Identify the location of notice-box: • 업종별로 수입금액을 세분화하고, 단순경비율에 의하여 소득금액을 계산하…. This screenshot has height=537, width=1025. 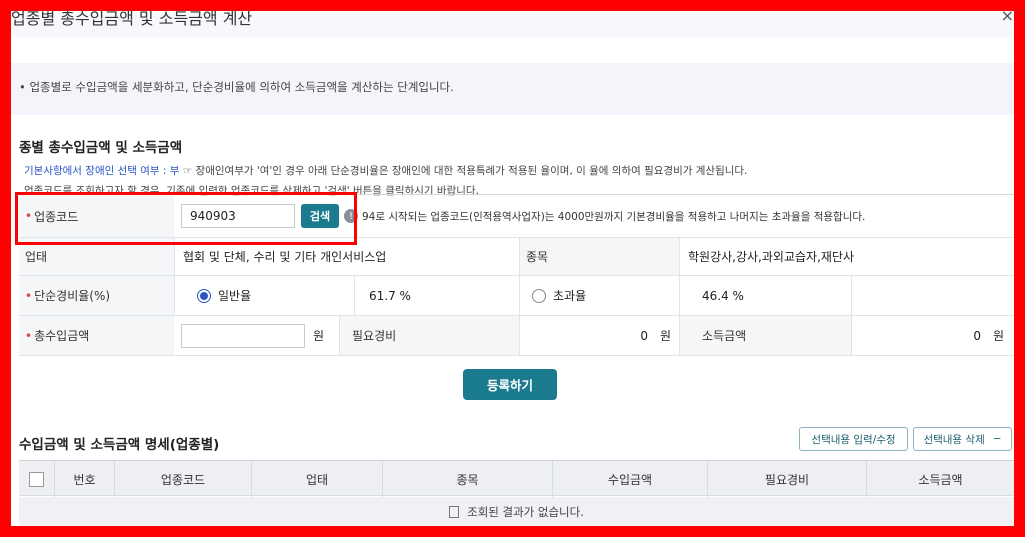
(512, 89).